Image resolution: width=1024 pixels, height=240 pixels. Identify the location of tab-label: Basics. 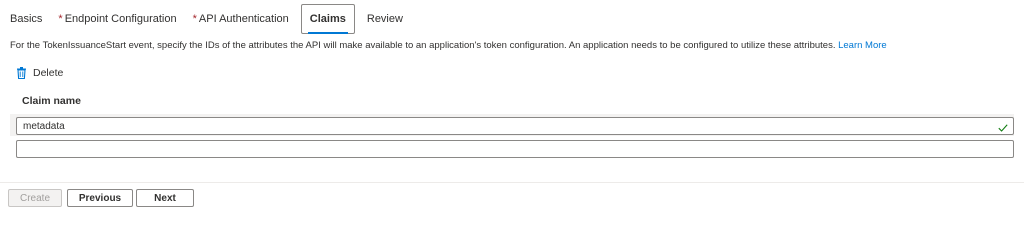
(26, 19).